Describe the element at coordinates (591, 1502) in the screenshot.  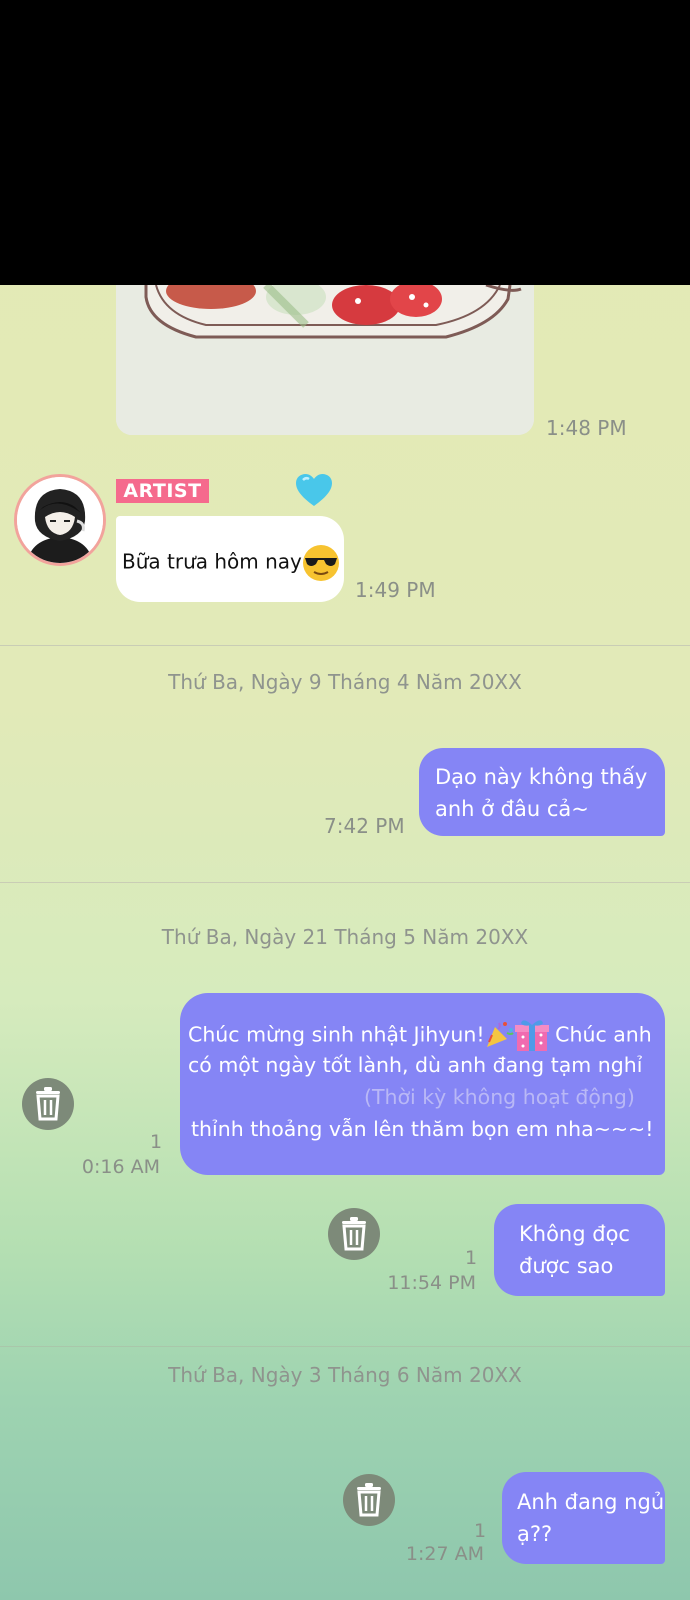
I see `sent-message-line: Anh đang ngủ` at that location.